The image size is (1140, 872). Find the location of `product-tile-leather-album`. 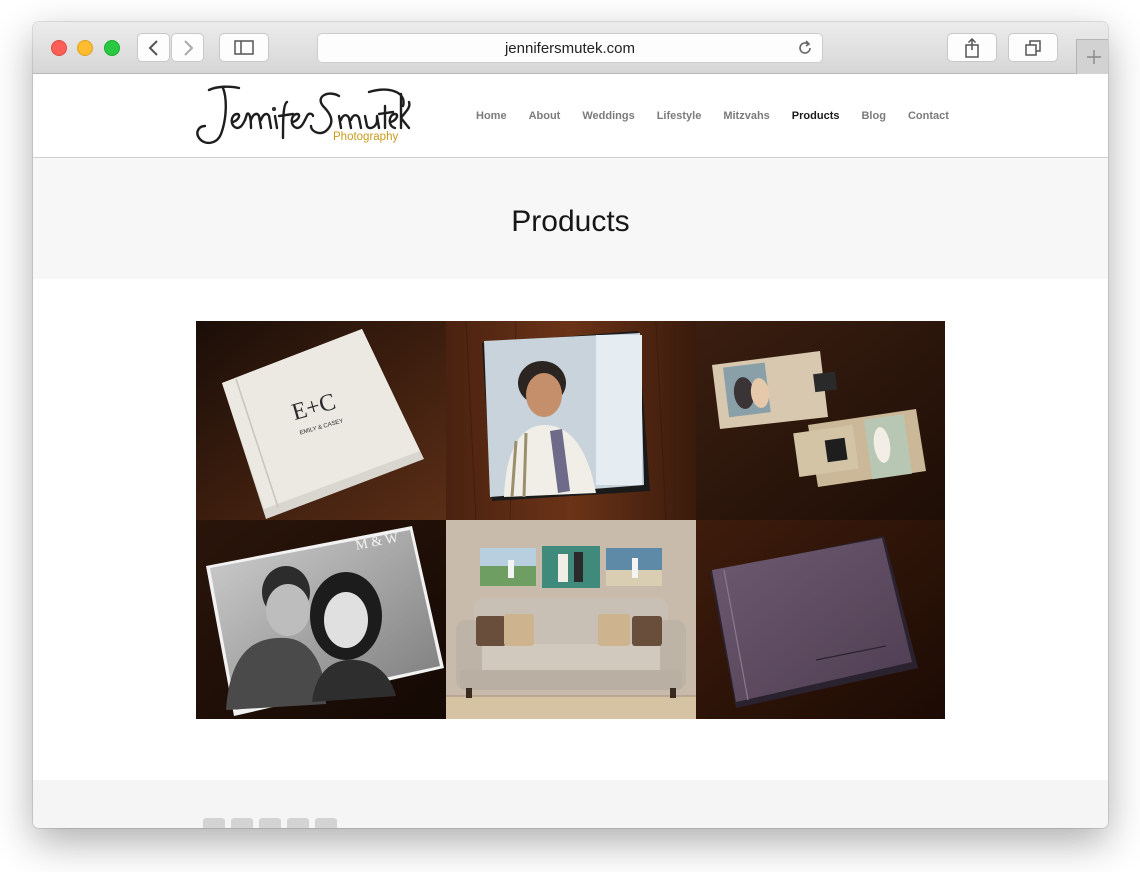

product-tile-leather-album is located at coordinates (820, 619).